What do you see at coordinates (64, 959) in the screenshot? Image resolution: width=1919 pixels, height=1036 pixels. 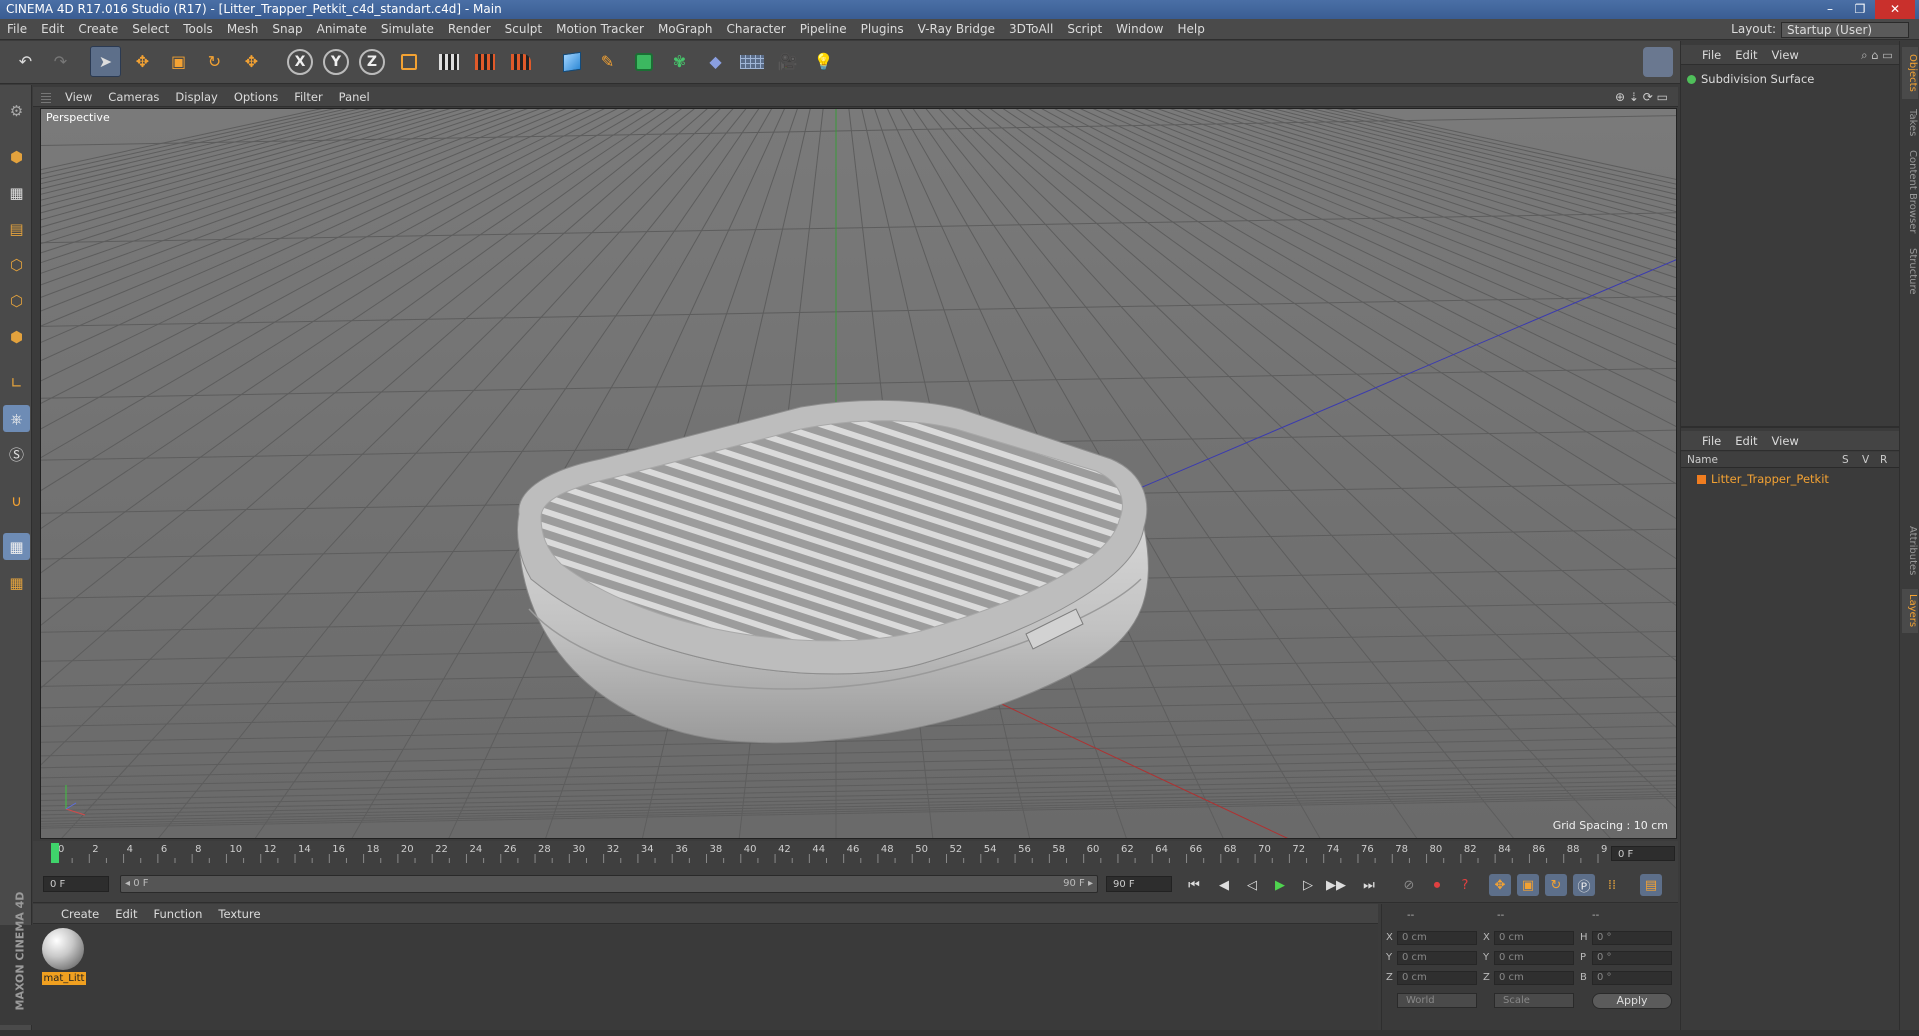 I see `material-swatch: mat_Litt` at bounding box center [64, 959].